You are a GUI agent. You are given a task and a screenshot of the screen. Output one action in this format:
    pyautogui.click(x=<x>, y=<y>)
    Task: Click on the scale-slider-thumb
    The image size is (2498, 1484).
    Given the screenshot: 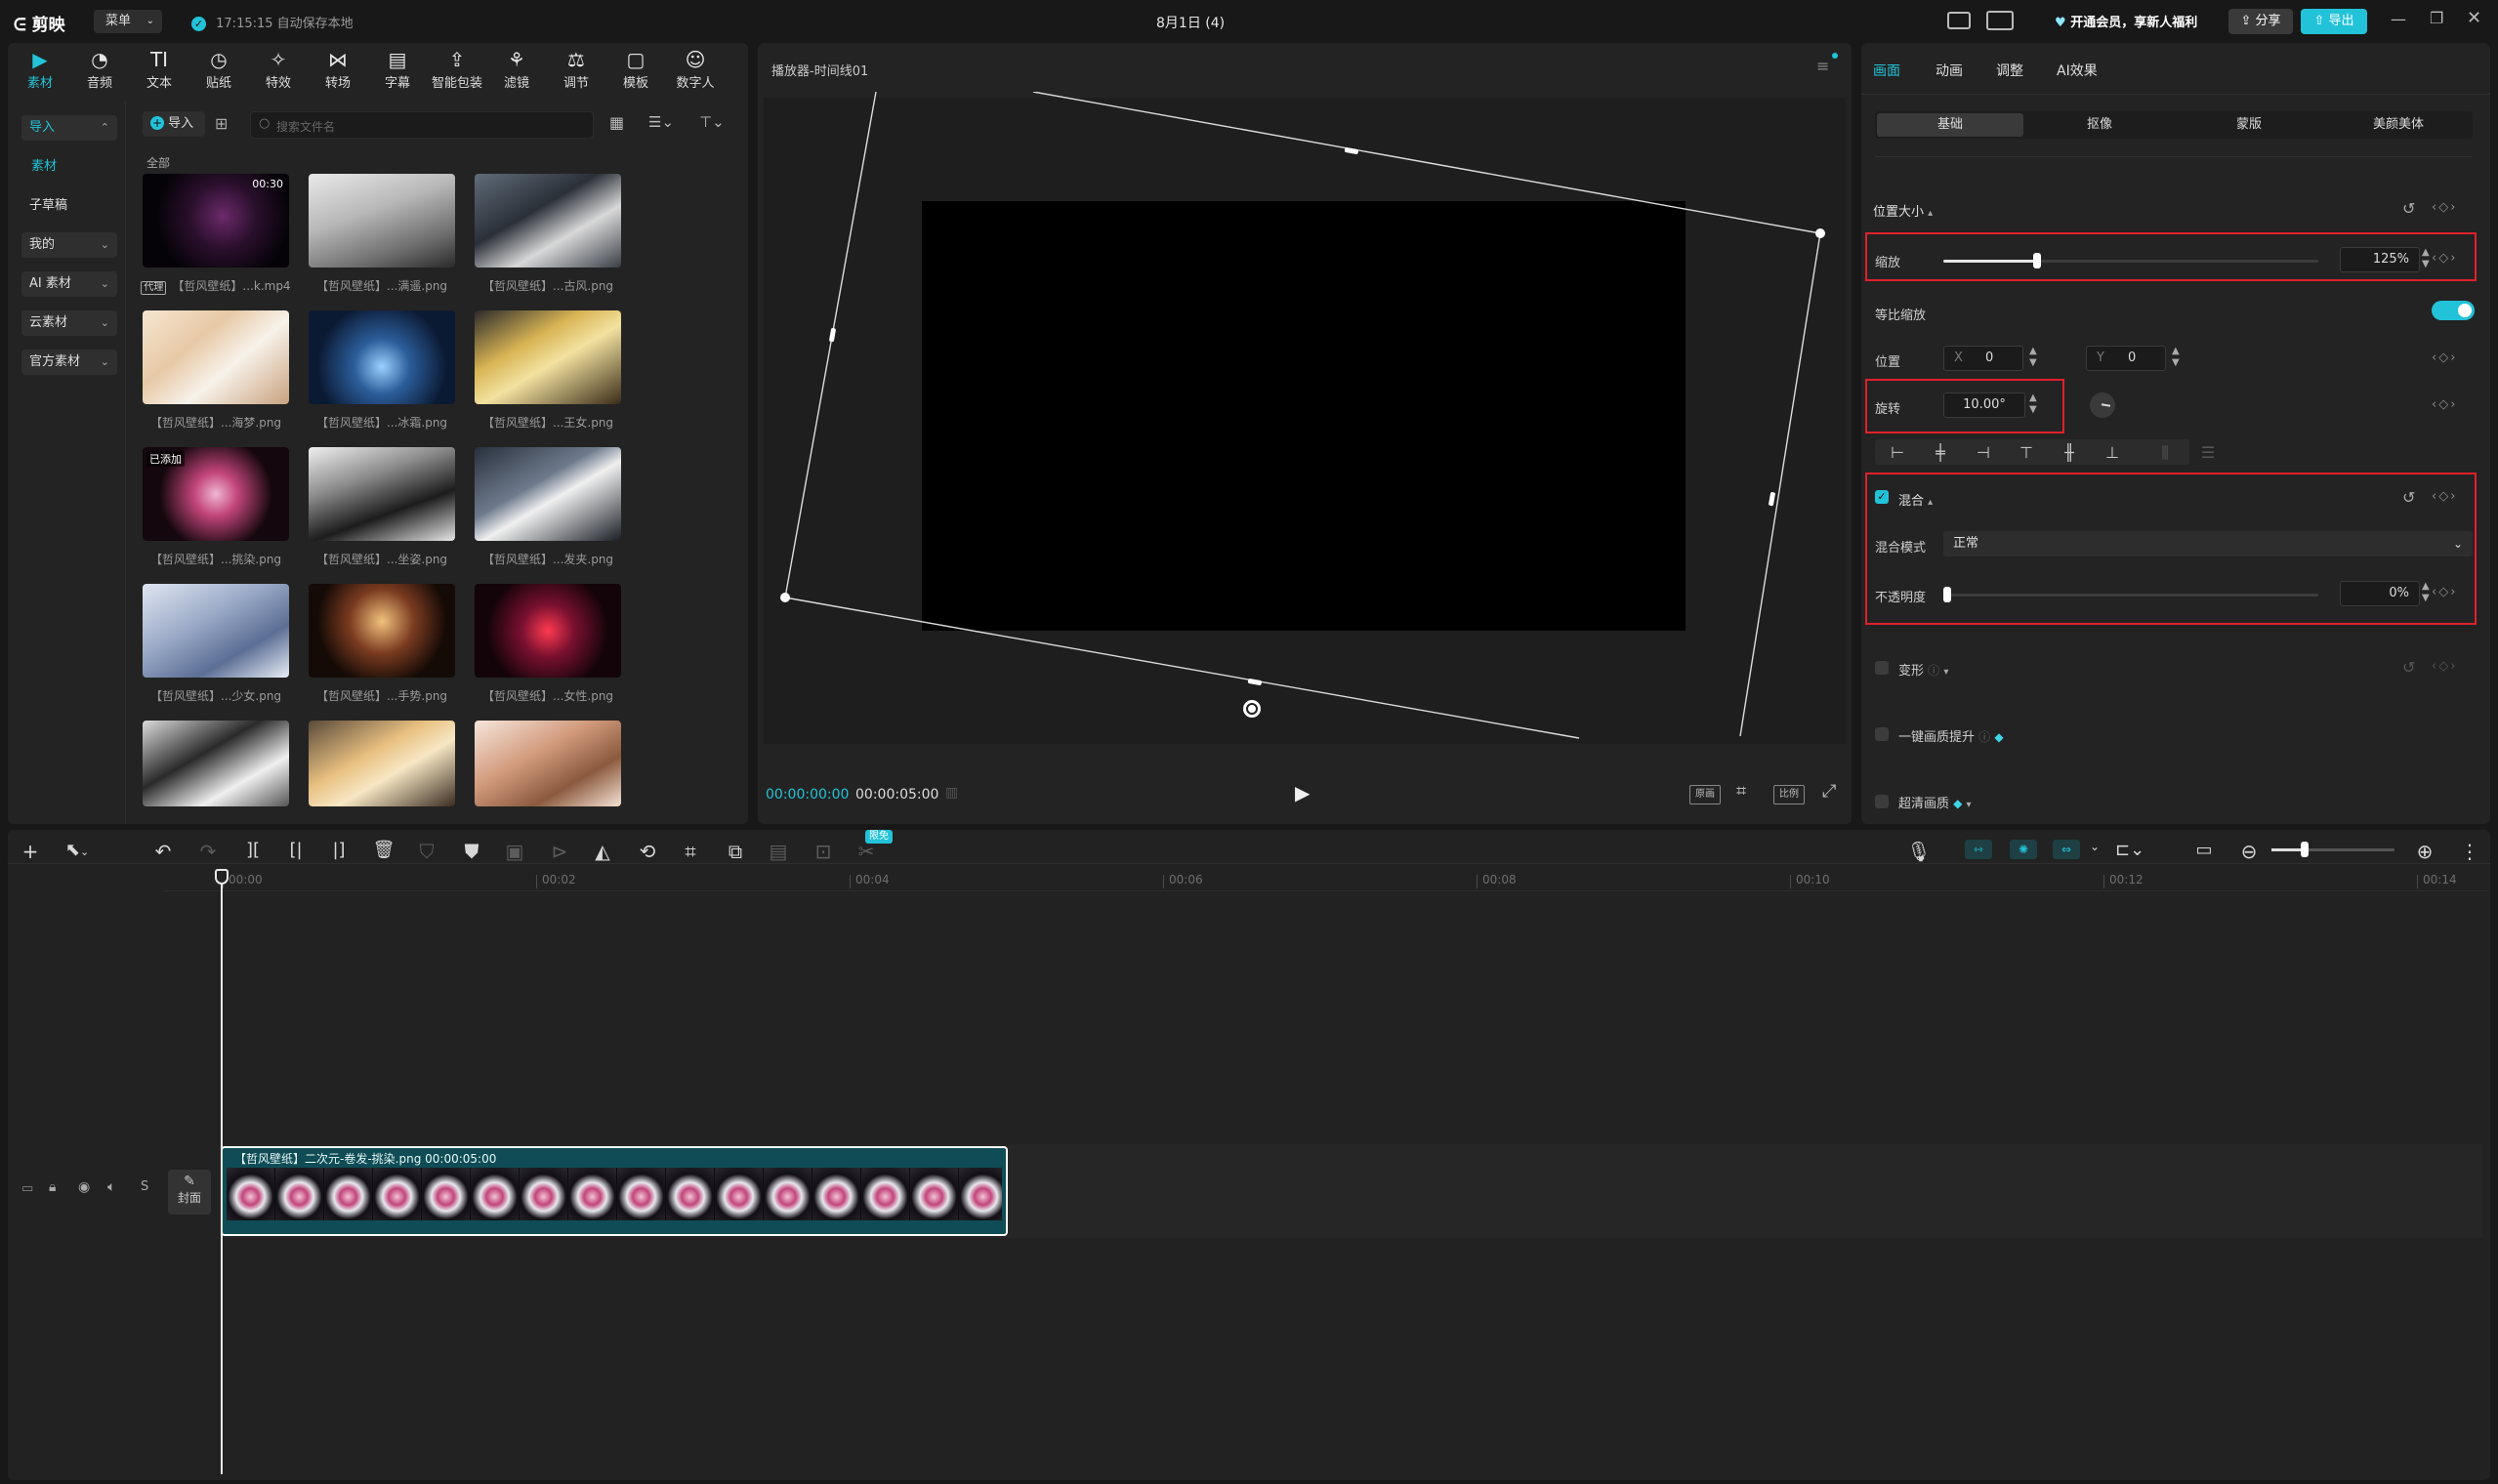 What is the action you would take?
    pyautogui.click(x=2037, y=261)
    